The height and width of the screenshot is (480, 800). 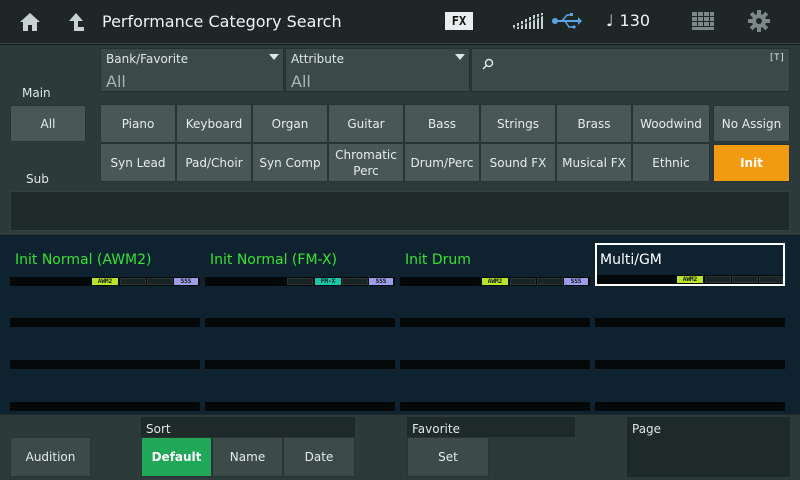 I want to click on category-bass: Bass, so click(x=442, y=123).